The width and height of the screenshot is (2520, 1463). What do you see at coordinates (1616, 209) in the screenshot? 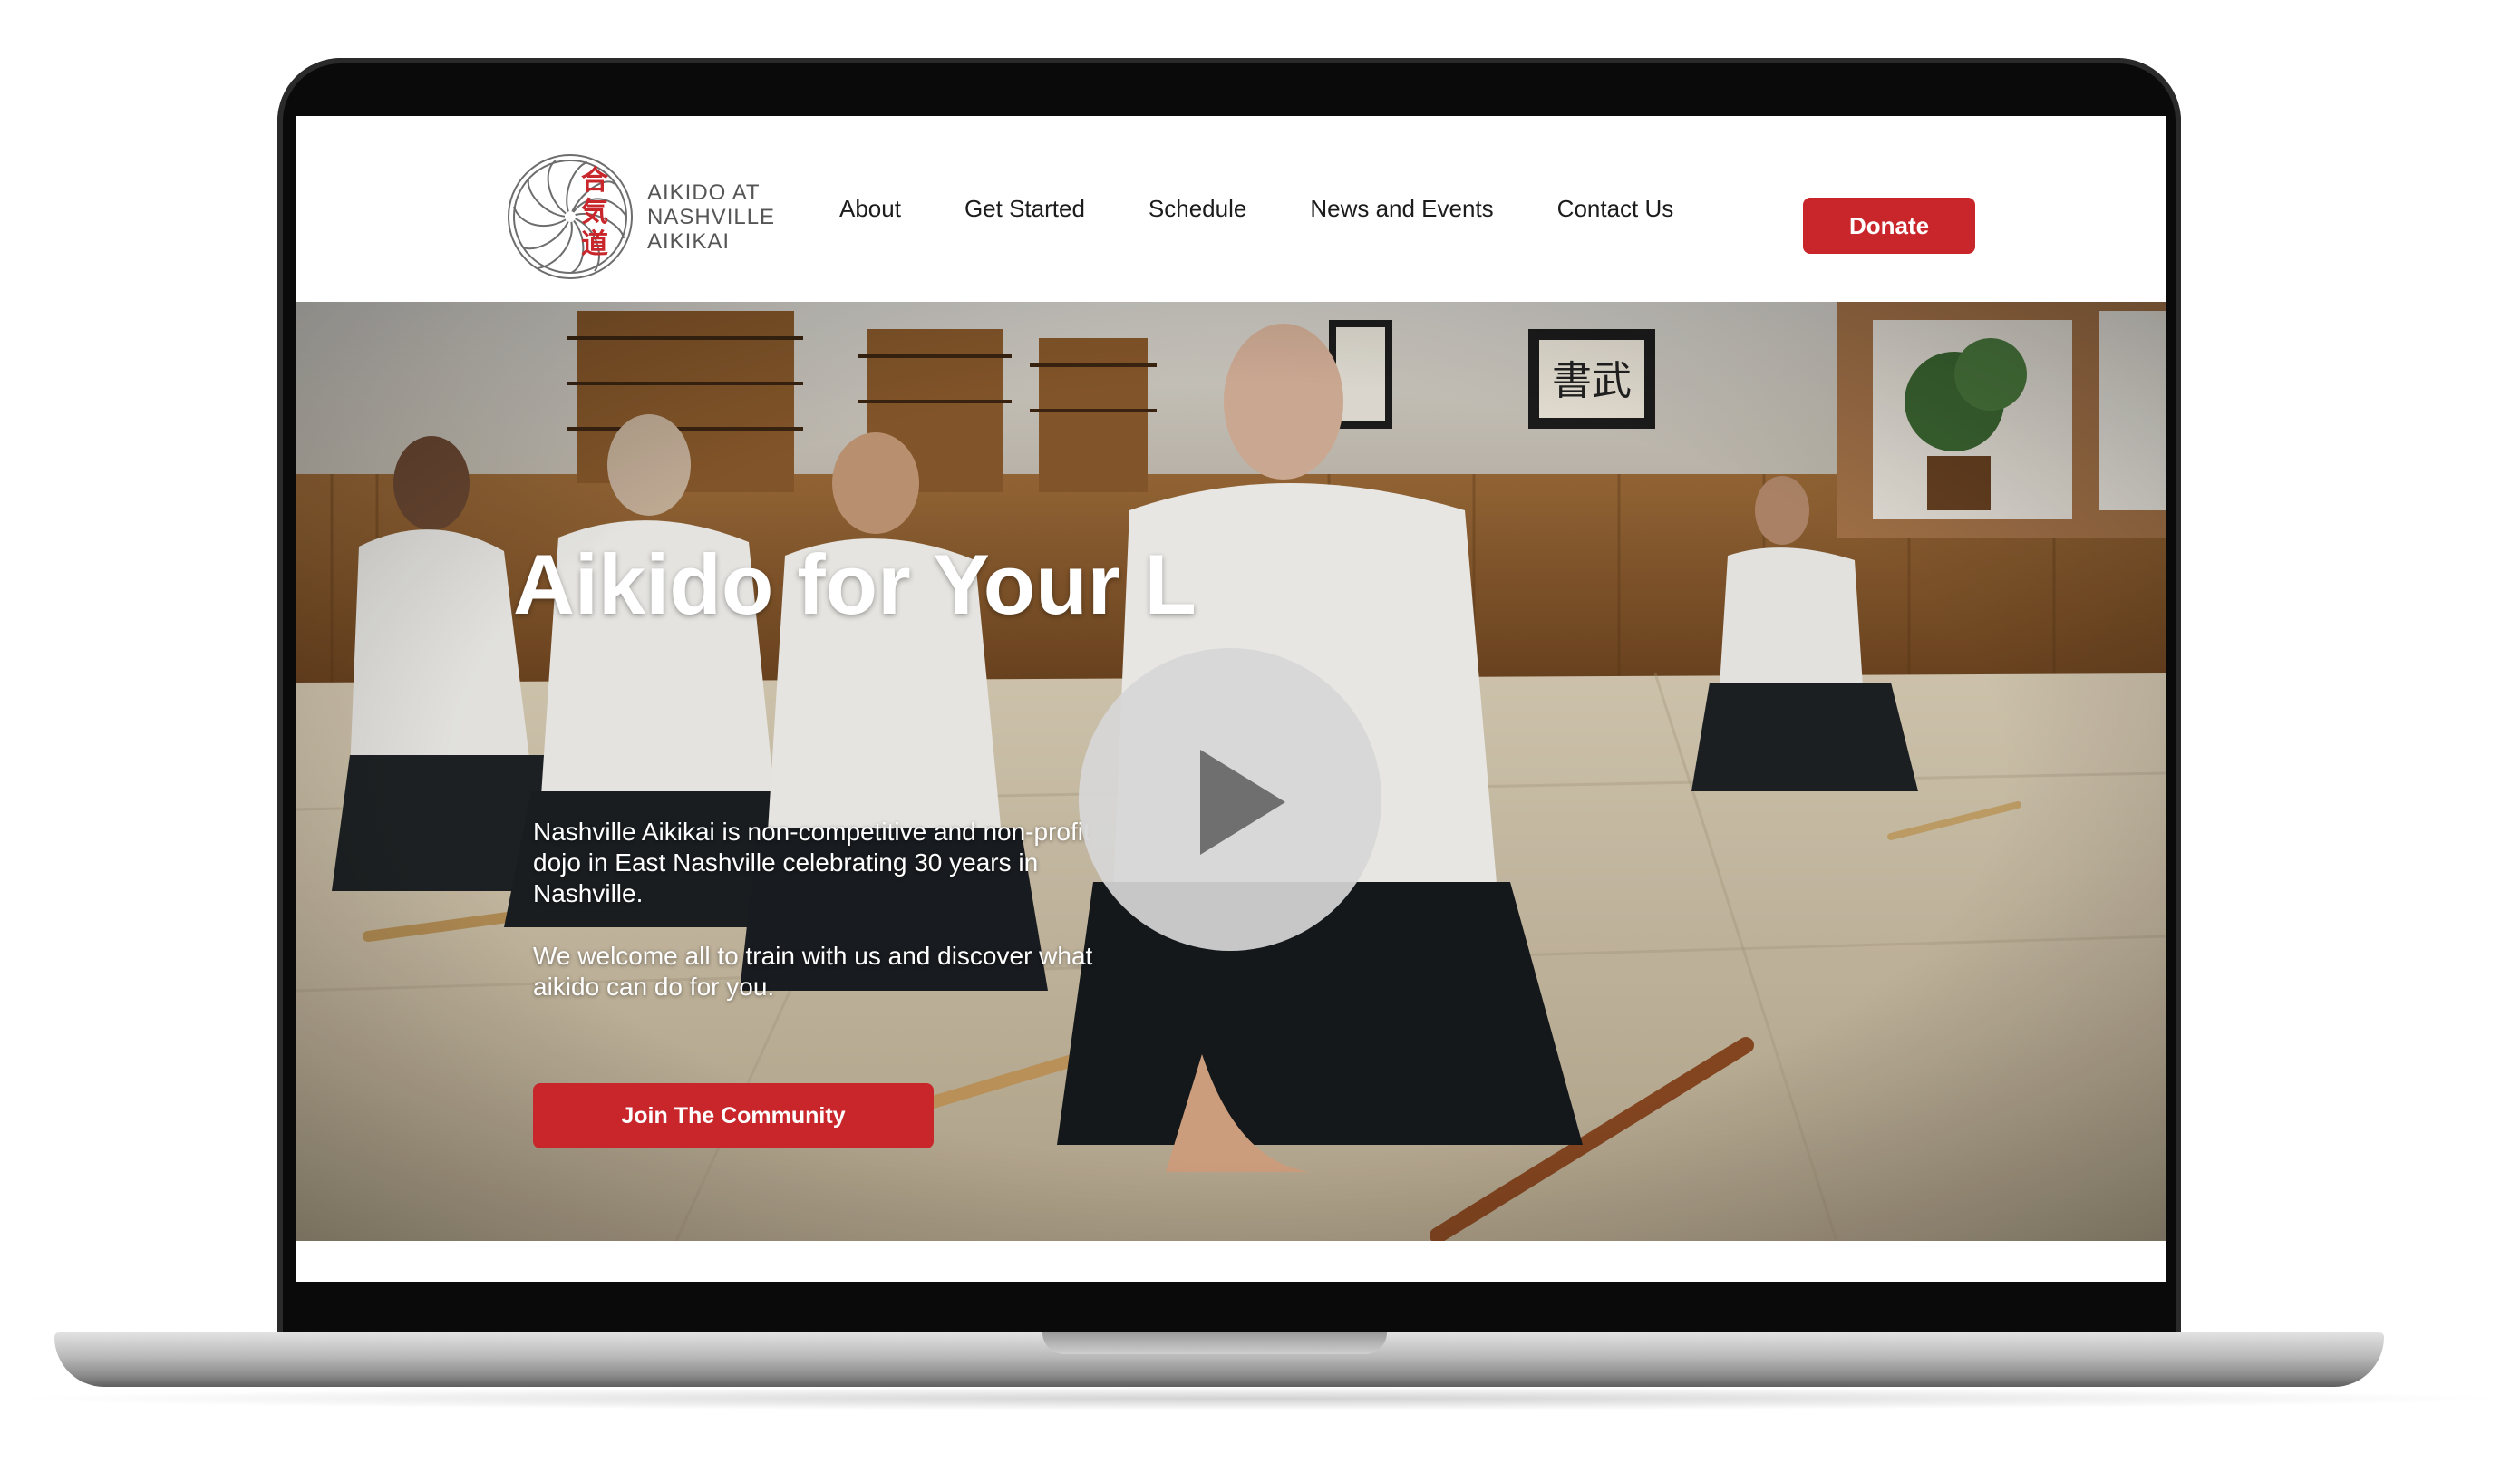
I see `nav-link-contact-us: Contact Us` at bounding box center [1616, 209].